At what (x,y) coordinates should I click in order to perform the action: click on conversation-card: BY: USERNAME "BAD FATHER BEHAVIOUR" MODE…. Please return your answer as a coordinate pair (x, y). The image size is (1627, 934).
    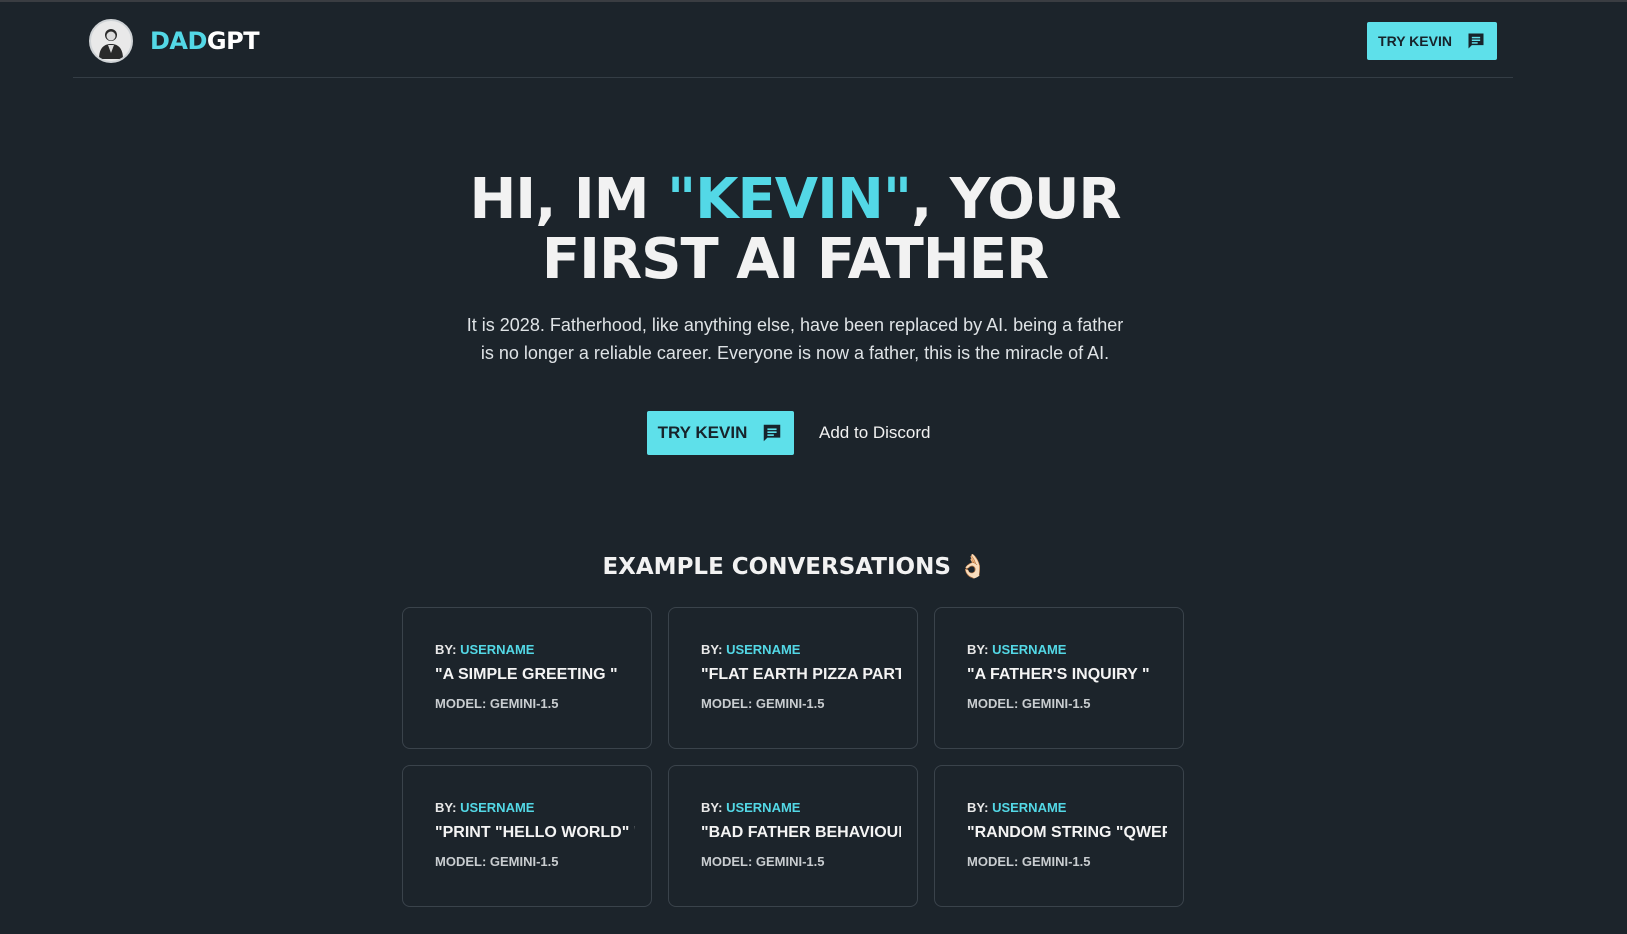
    Looking at the image, I should click on (793, 836).